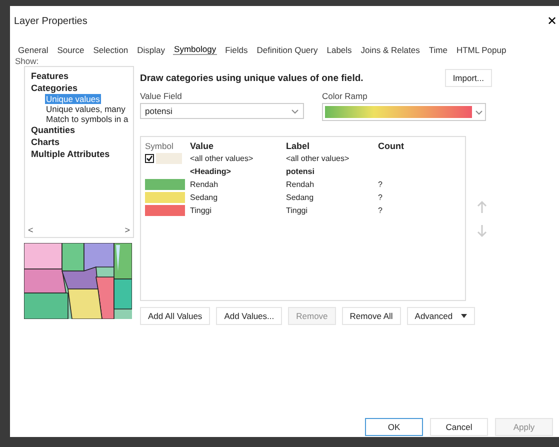 The width and height of the screenshot is (559, 447). What do you see at coordinates (82, 88) in the screenshot?
I see `tree-item: Categories` at bounding box center [82, 88].